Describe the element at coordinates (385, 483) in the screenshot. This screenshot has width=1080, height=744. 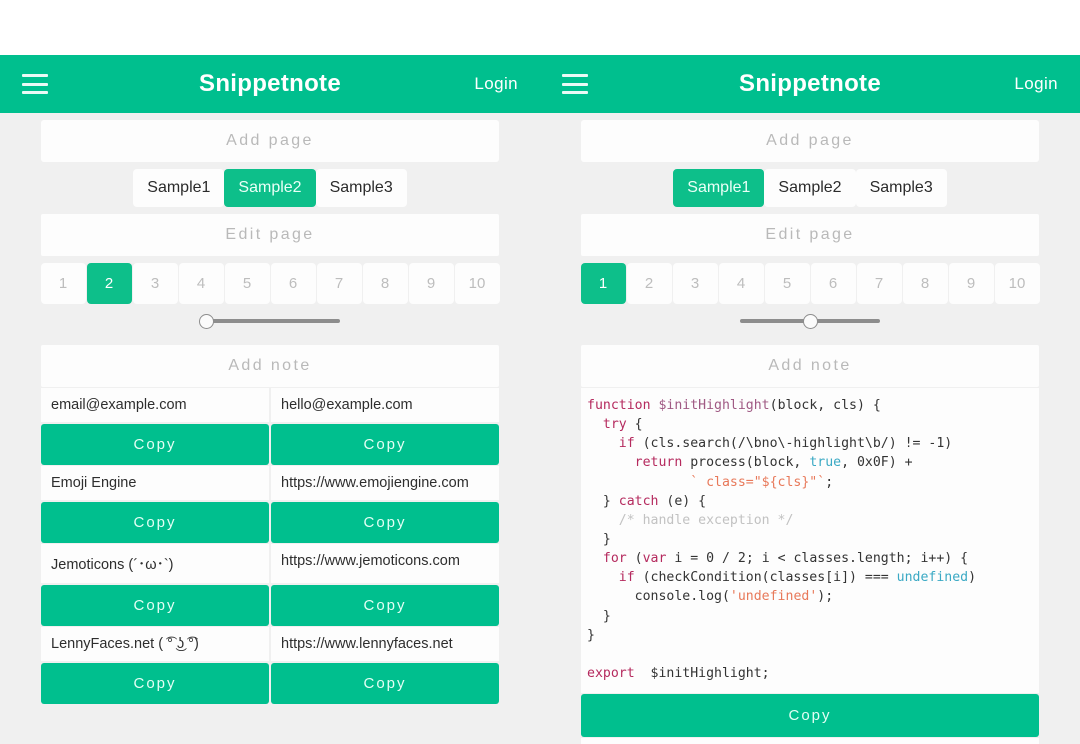
I see `note-value-cell: https://www.emojiengine.com` at that location.